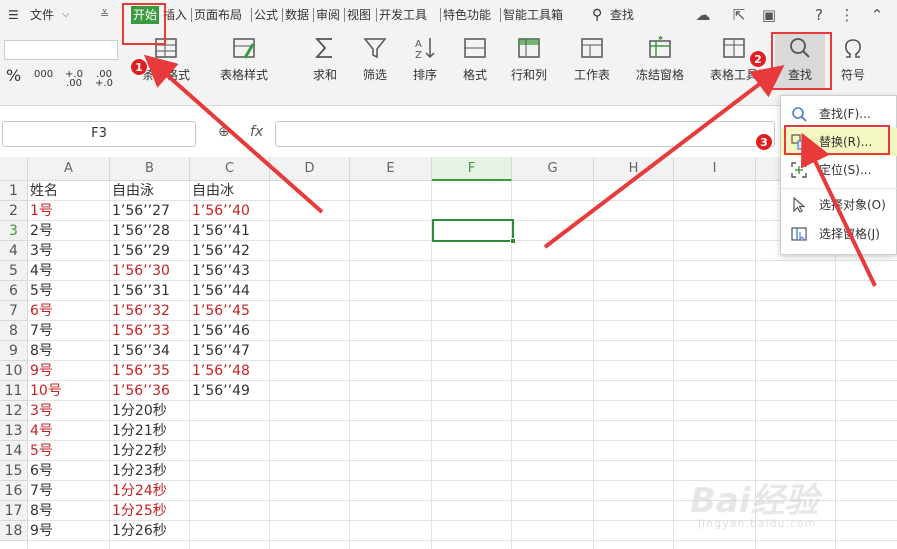 Image resolution: width=897 pixels, height=549 pixels. Describe the element at coordinates (218, 15) in the screenshot. I see `tab-page-layout: 页面布局` at that location.